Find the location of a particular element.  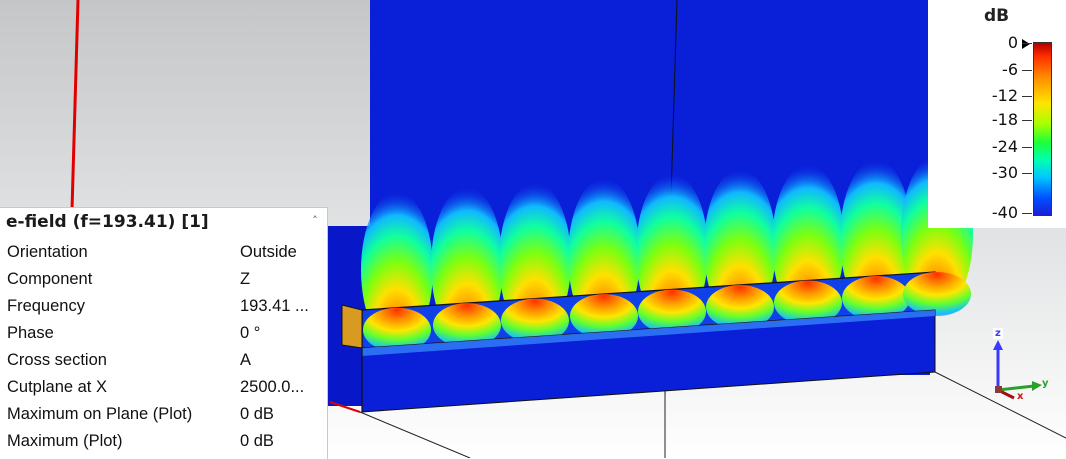

axes-triad: z y x is located at coordinates (1021, 368).